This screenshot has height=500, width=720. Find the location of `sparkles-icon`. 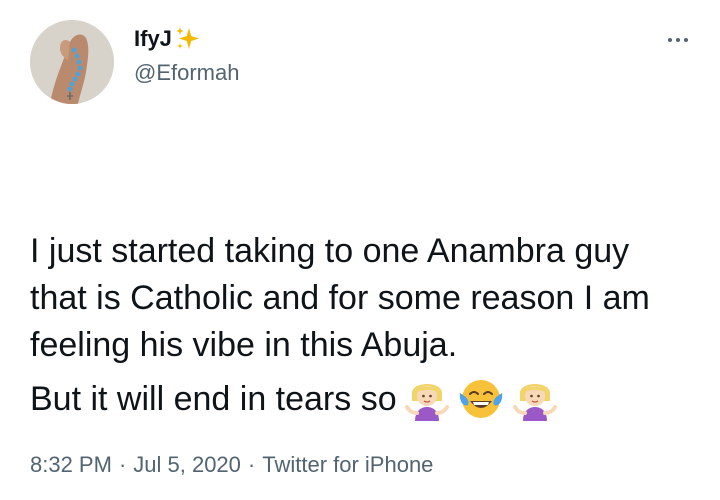

sparkles-icon is located at coordinates (188, 39).